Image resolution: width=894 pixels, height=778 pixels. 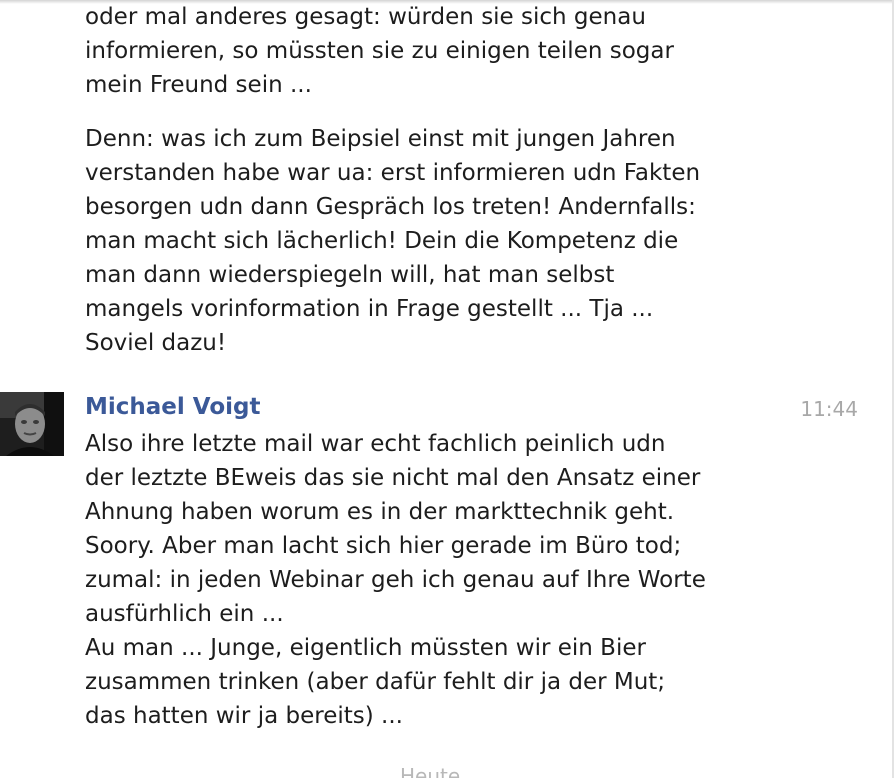 I want to click on message-timestamp: 11:44, so click(x=829, y=409).